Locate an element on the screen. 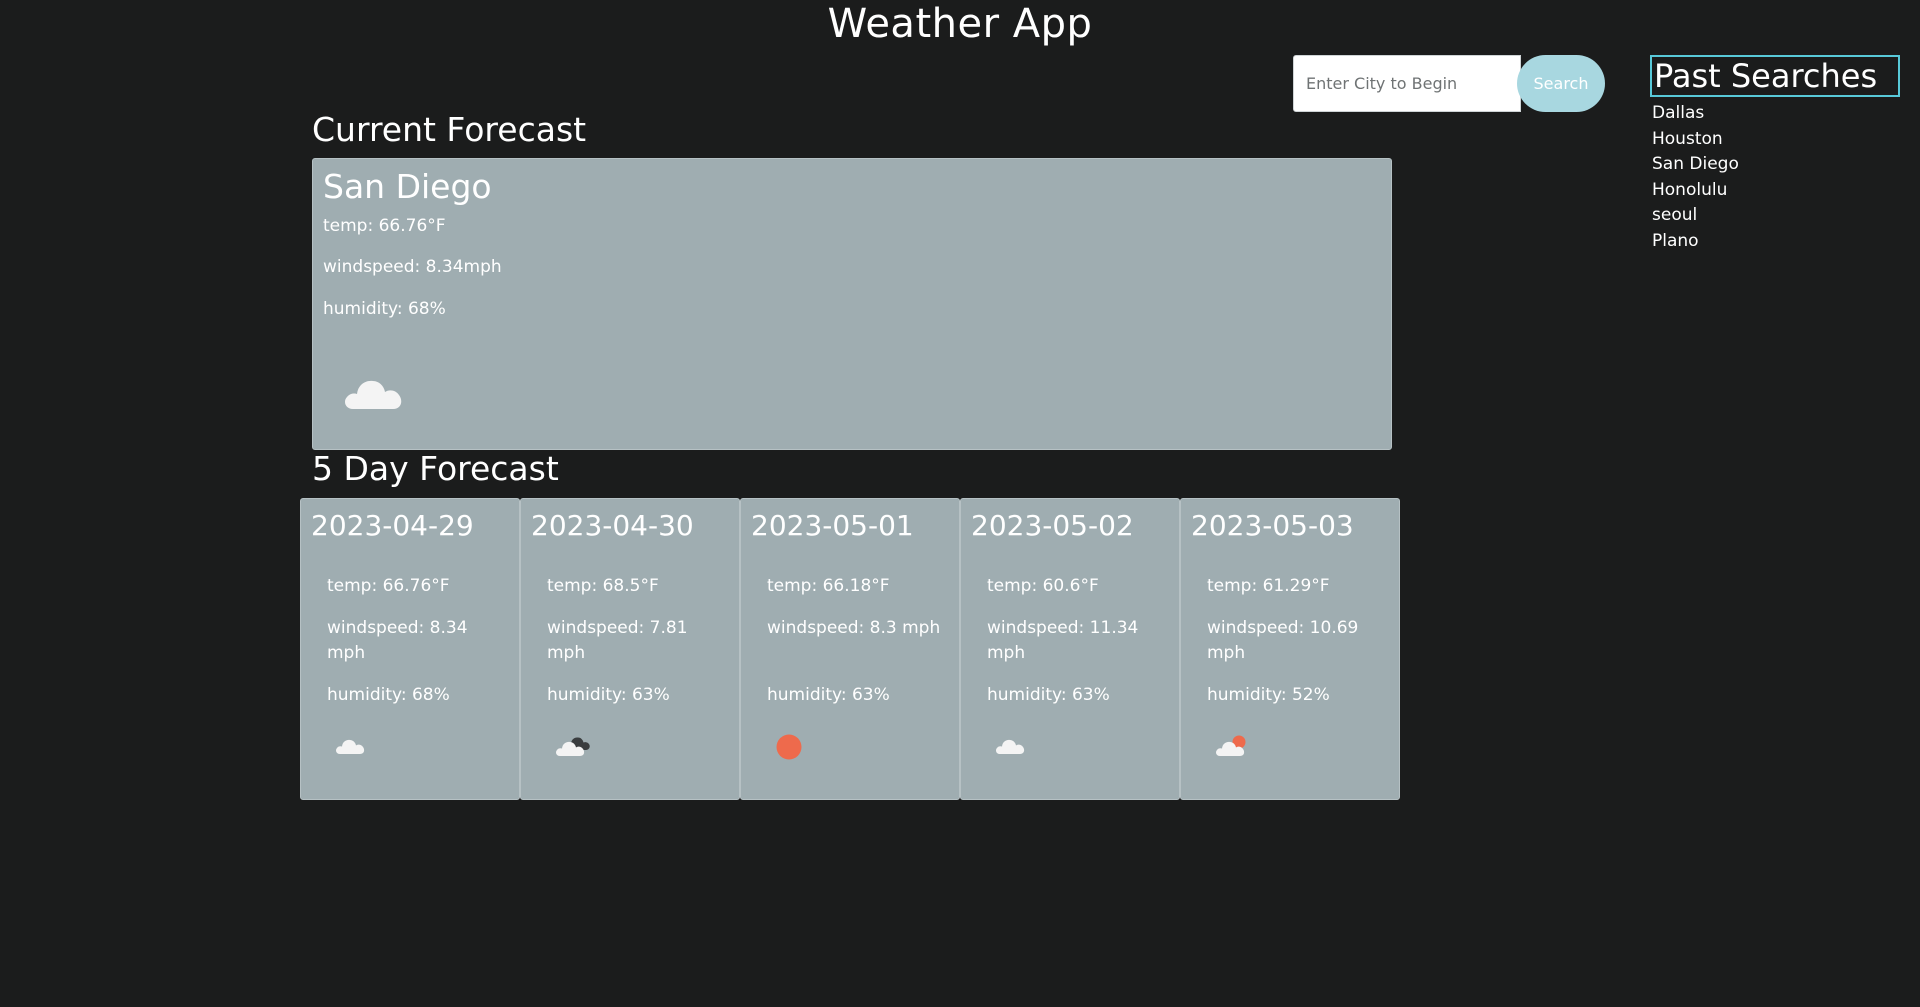 The height and width of the screenshot is (1007, 1920). forecast-temp: temp: 68.5°F is located at coordinates (603, 586).